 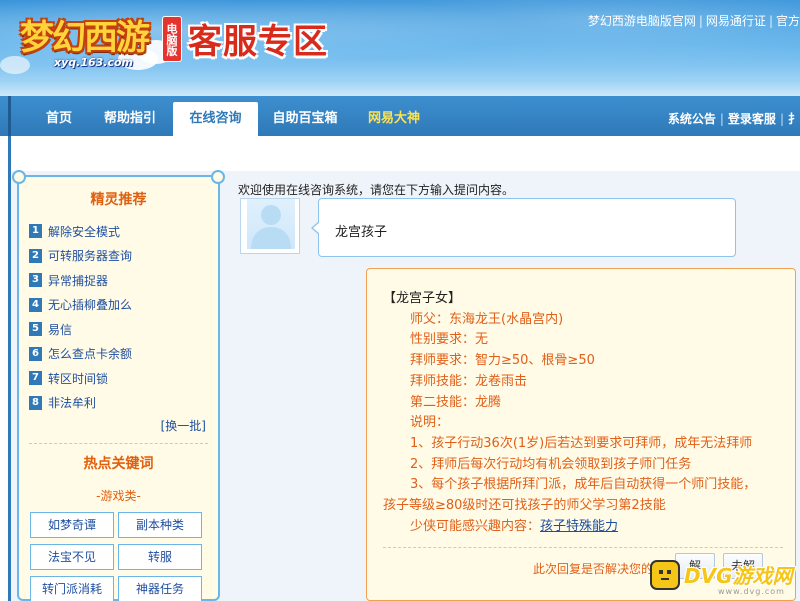 I want to click on logo-url: xyq.163.com, so click(x=93, y=62).